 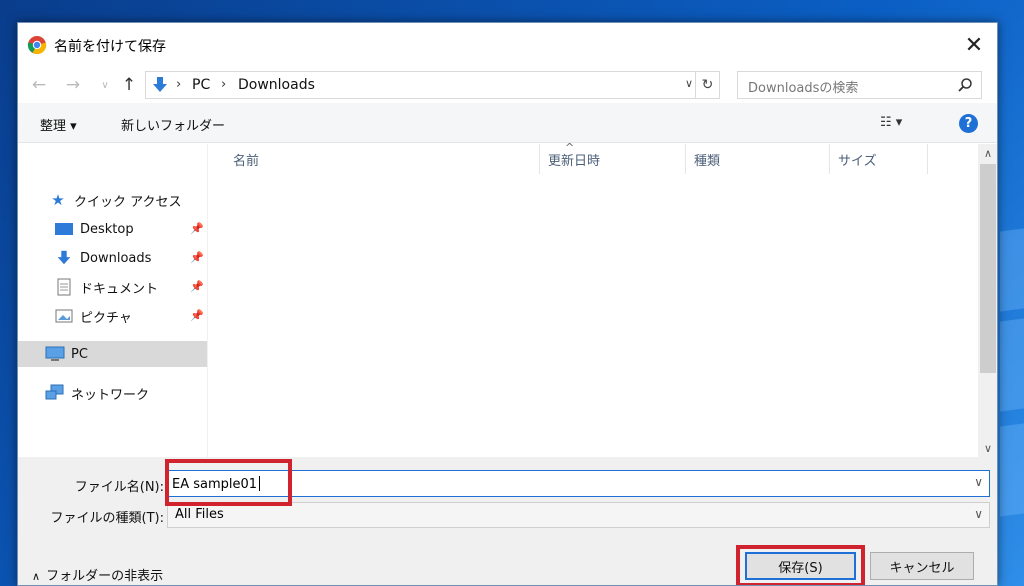 What do you see at coordinates (105, 85) in the screenshot?
I see `recent-locations-chevron-icon: ∨` at bounding box center [105, 85].